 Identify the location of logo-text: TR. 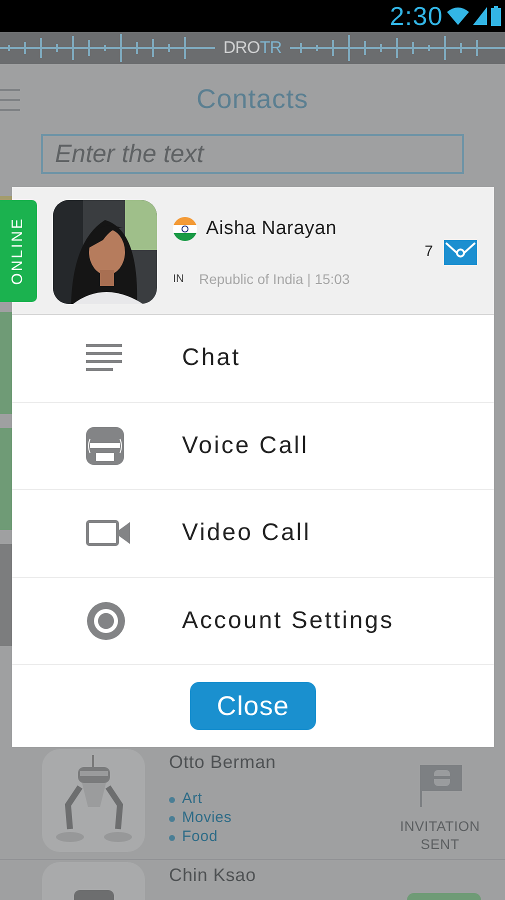
(271, 48).